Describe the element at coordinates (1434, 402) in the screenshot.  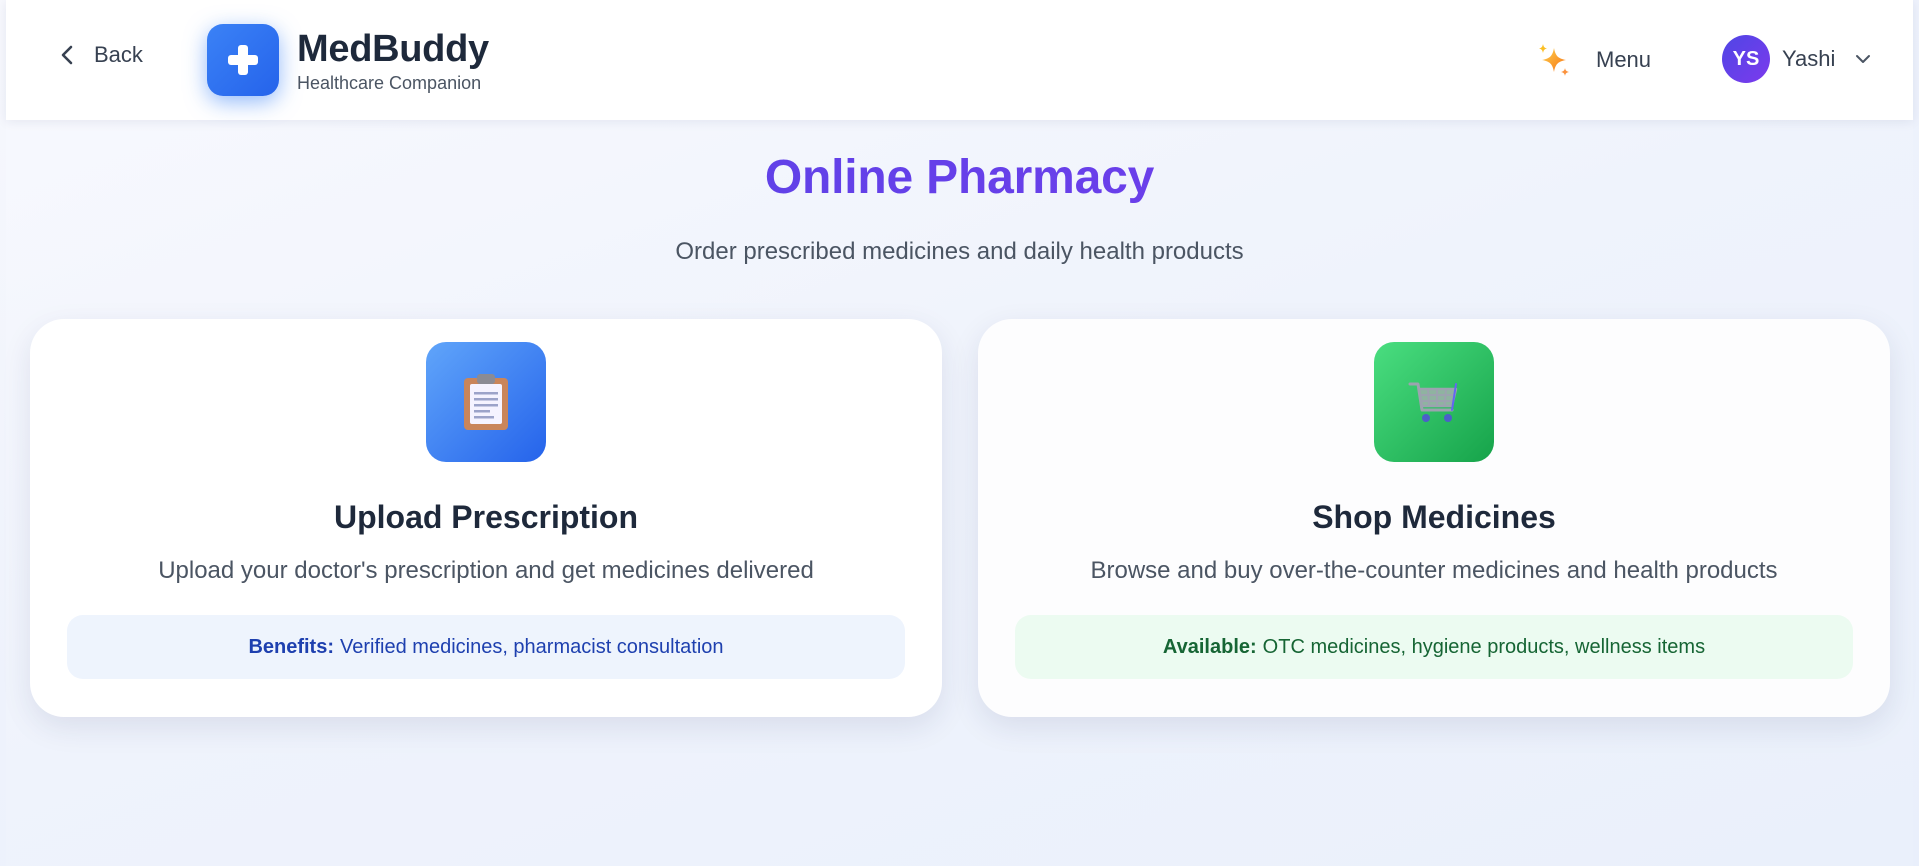
I see `shopping-cart-icon` at that location.